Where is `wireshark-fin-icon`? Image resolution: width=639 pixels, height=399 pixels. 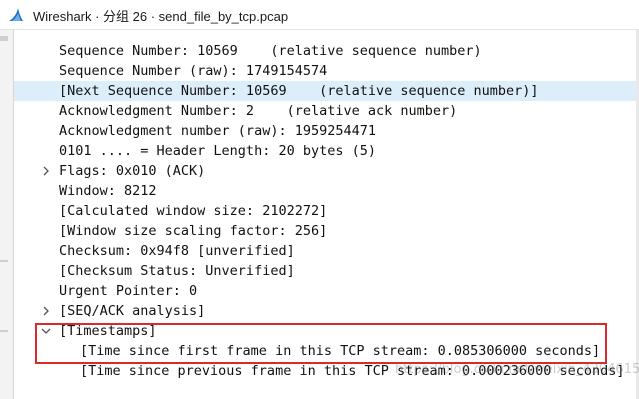
wireshark-fin-icon is located at coordinates (16, 14).